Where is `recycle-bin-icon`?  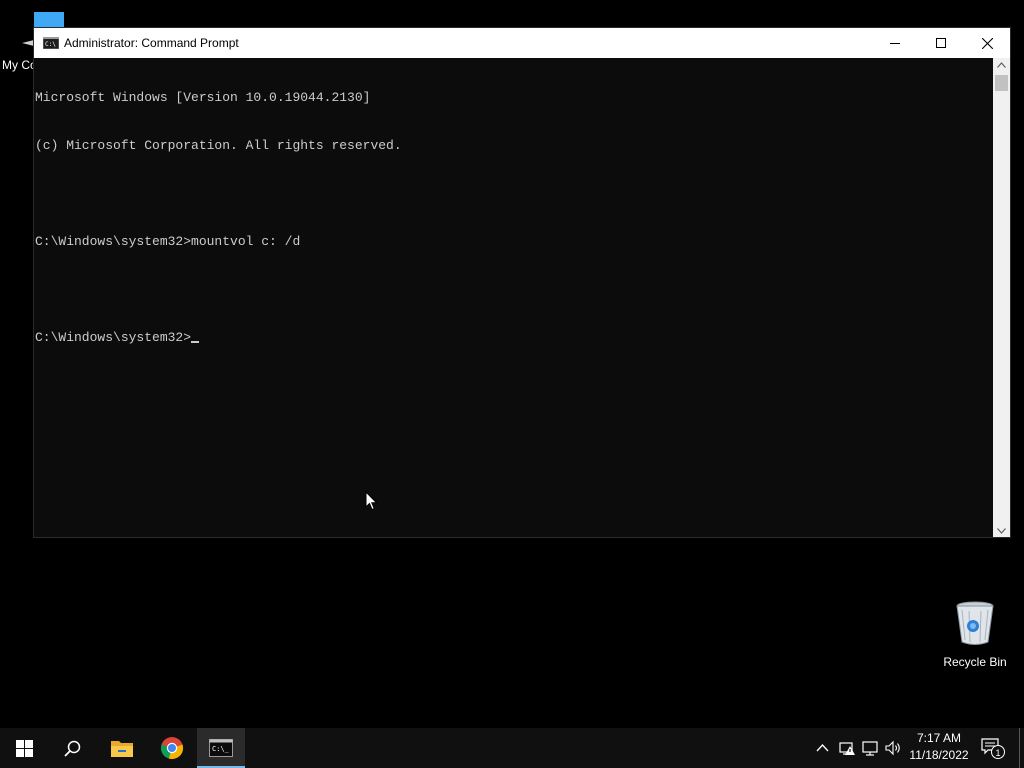
recycle-bin-icon is located at coordinates (975, 623).